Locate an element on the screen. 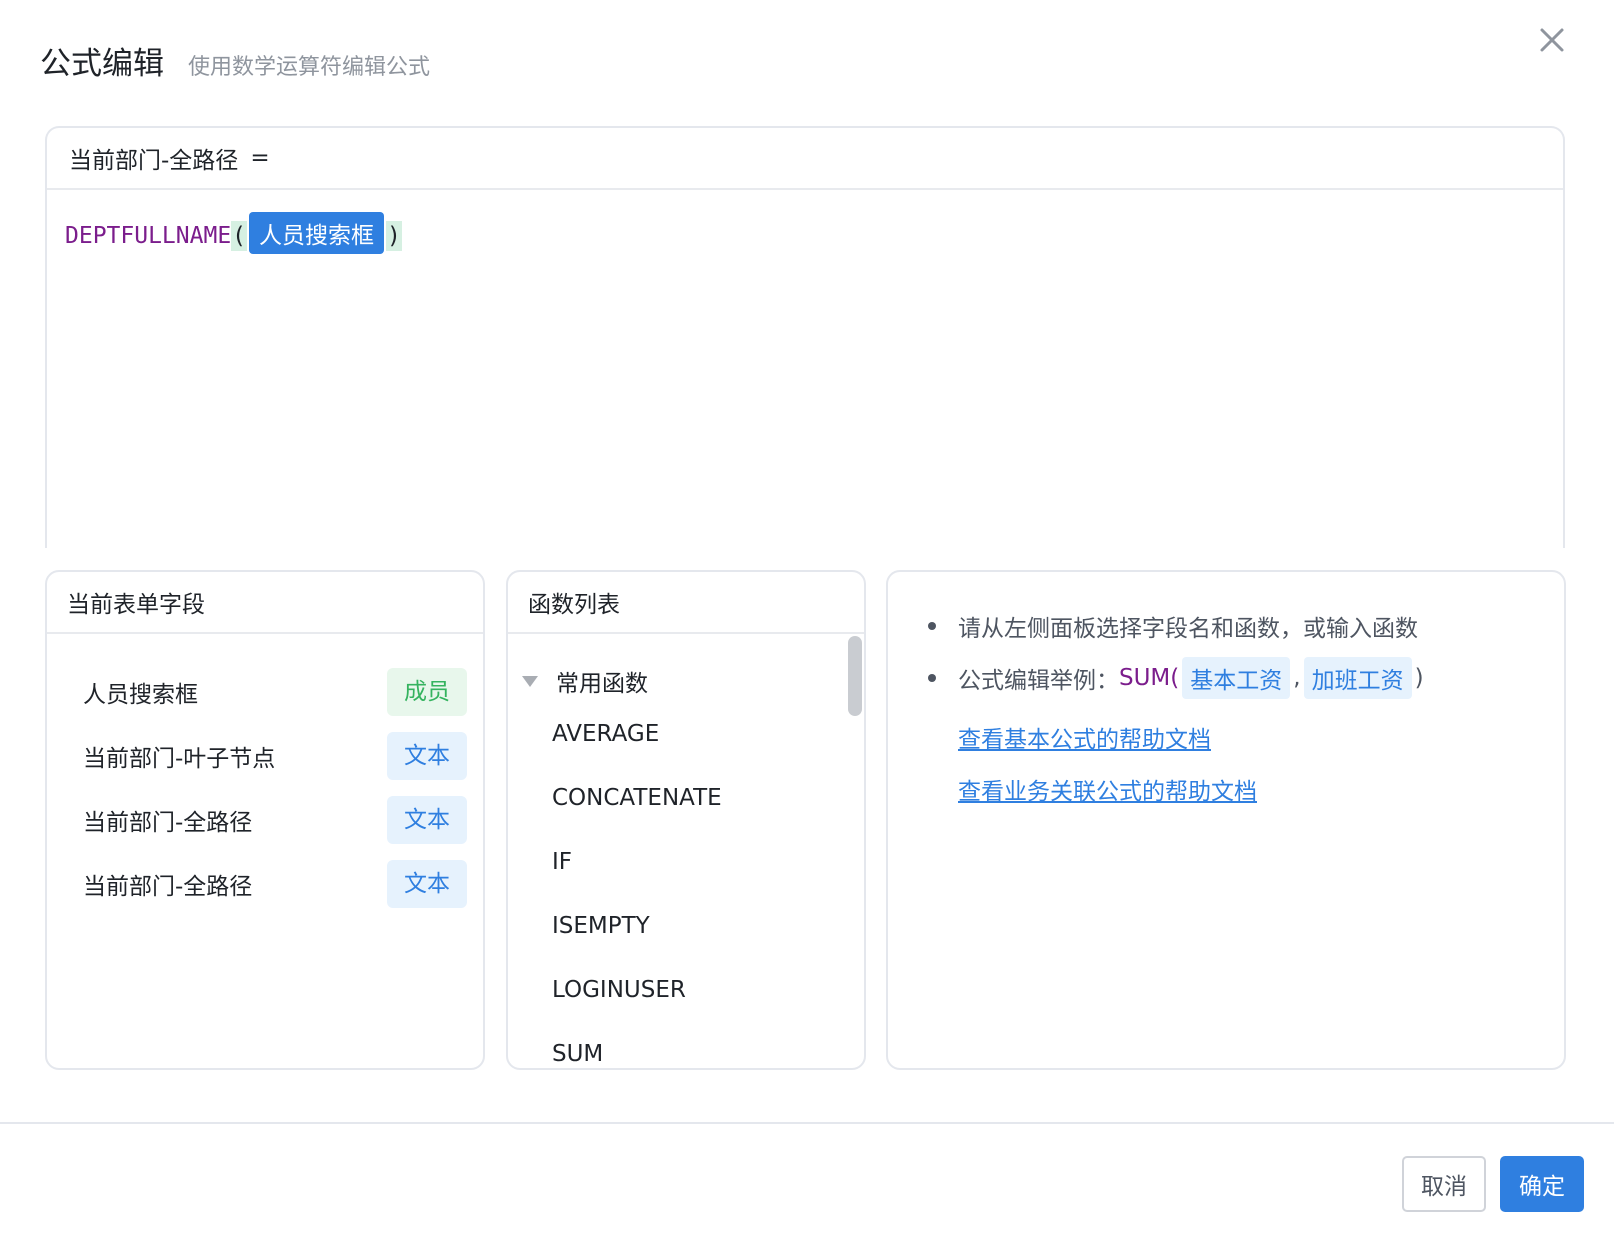  function-list-title: 函数列表 is located at coordinates (686, 603).